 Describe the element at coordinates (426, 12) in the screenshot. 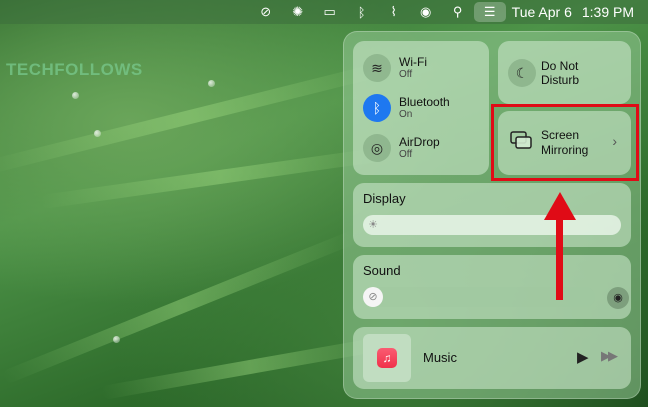

I see `user-icon: ◉` at that location.